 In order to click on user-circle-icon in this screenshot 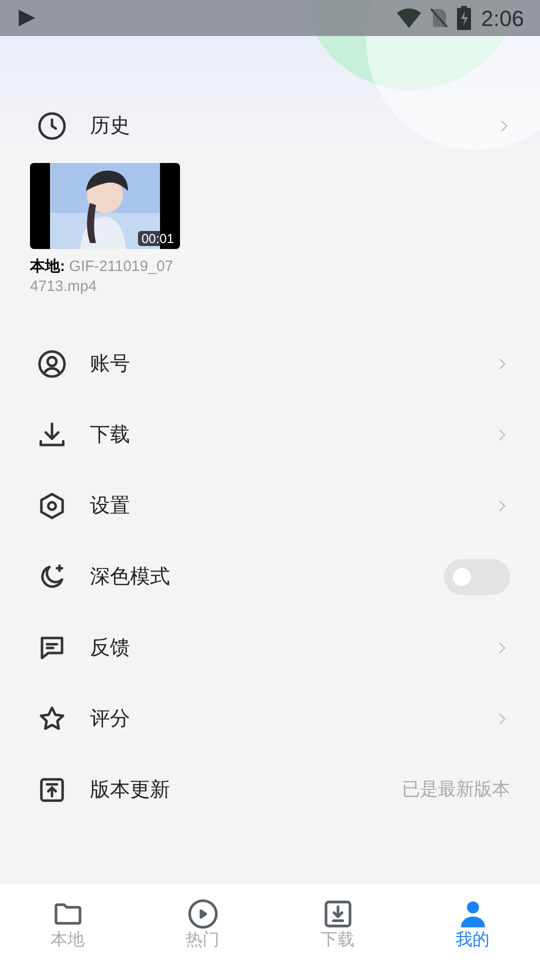, I will do `click(52, 363)`.